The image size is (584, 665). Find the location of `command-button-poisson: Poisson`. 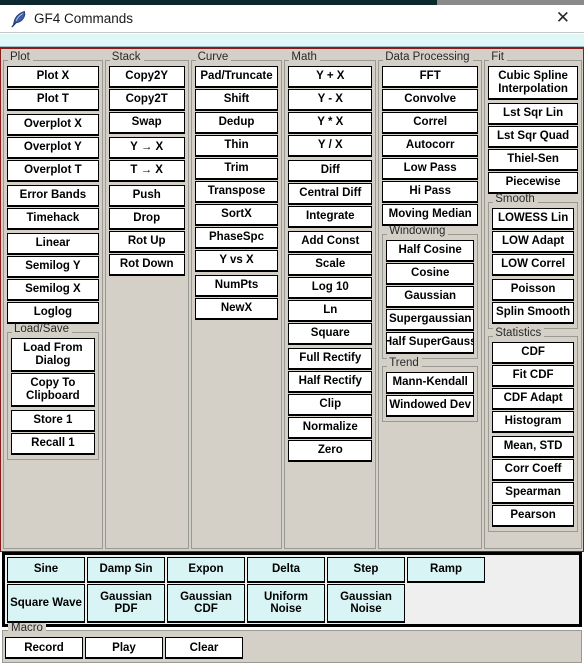

command-button-poisson: Poisson is located at coordinates (533, 289).